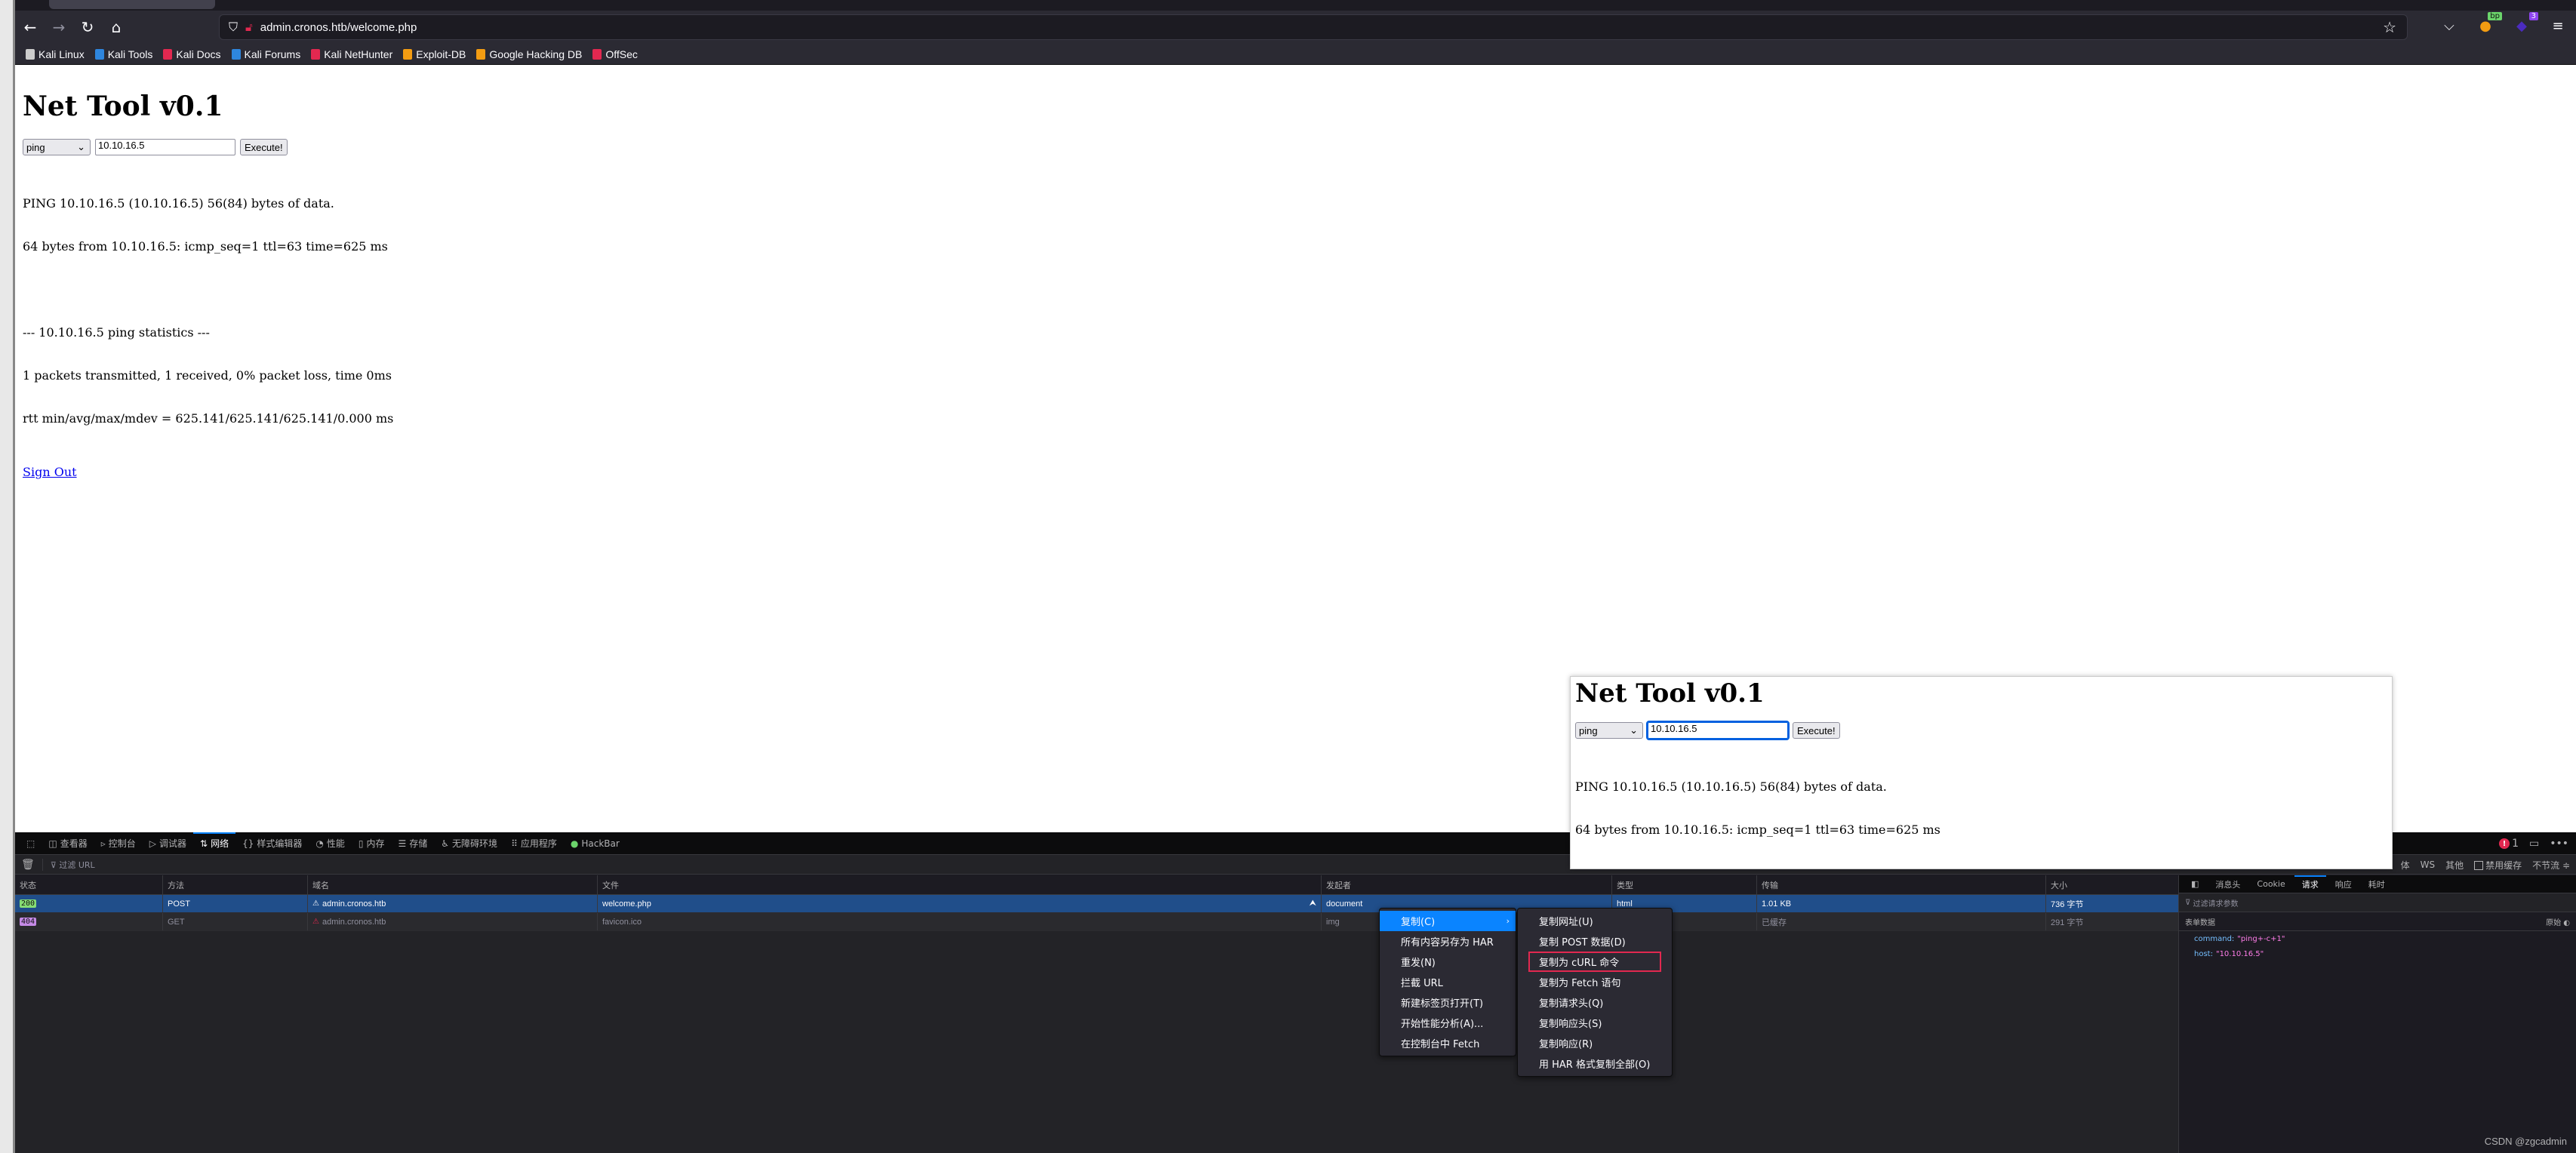 The width and height of the screenshot is (2576, 1153). Describe the element at coordinates (2310, 884) in the screenshot. I see `tab-request: 请求` at that location.